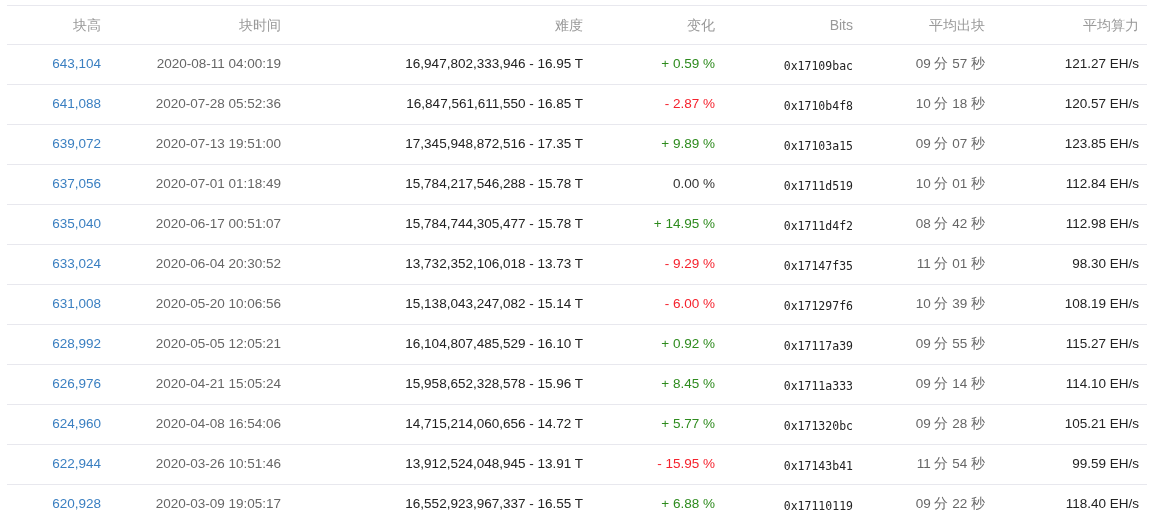 This screenshot has height=523, width=1157. I want to click on block-height-link: 637,056, so click(76, 184).